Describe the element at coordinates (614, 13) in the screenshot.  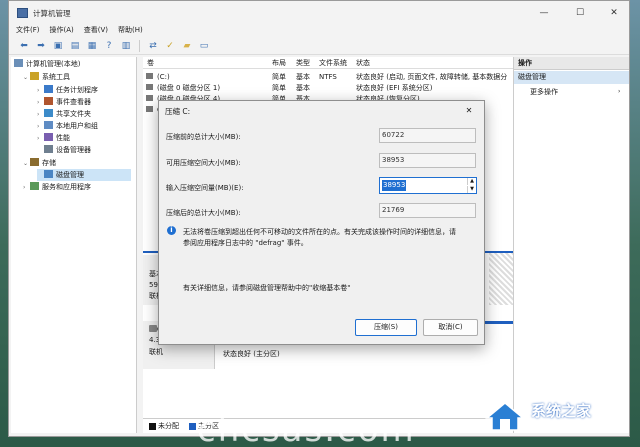
I see `close-button: ✕` at that location.